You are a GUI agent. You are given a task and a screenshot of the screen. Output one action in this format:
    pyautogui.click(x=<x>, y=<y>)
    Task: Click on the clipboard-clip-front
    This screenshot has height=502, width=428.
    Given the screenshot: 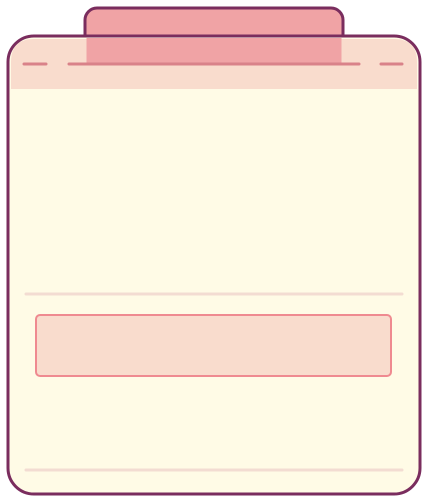 What is the action you would take?
    pyautogui.click(x=214, y=50)
    